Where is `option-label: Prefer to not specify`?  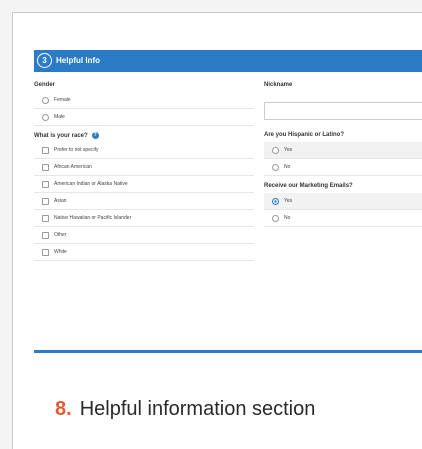 option-label: Prefer to not specify is located at coordinates (76, 150).